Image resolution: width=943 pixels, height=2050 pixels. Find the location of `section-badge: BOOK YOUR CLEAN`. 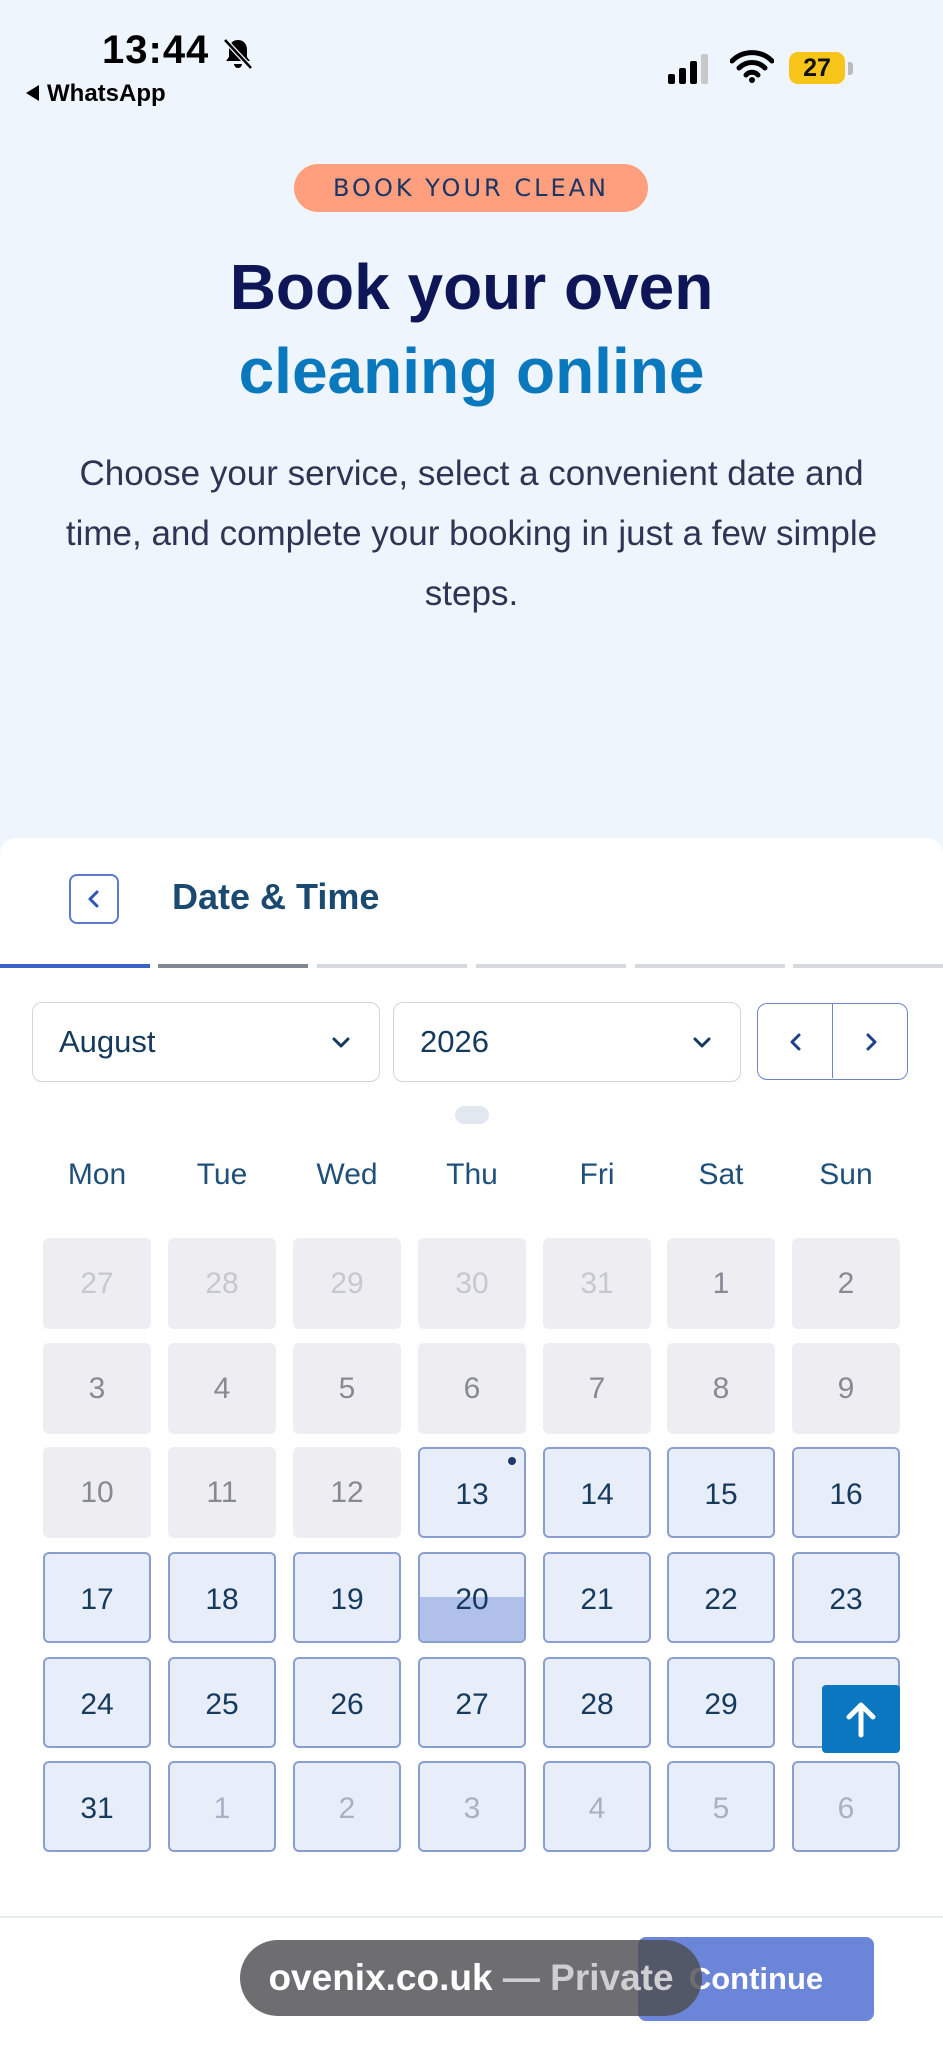

section-badge: BOOK YOUR CLEAN is located at coordinates (471, 188).